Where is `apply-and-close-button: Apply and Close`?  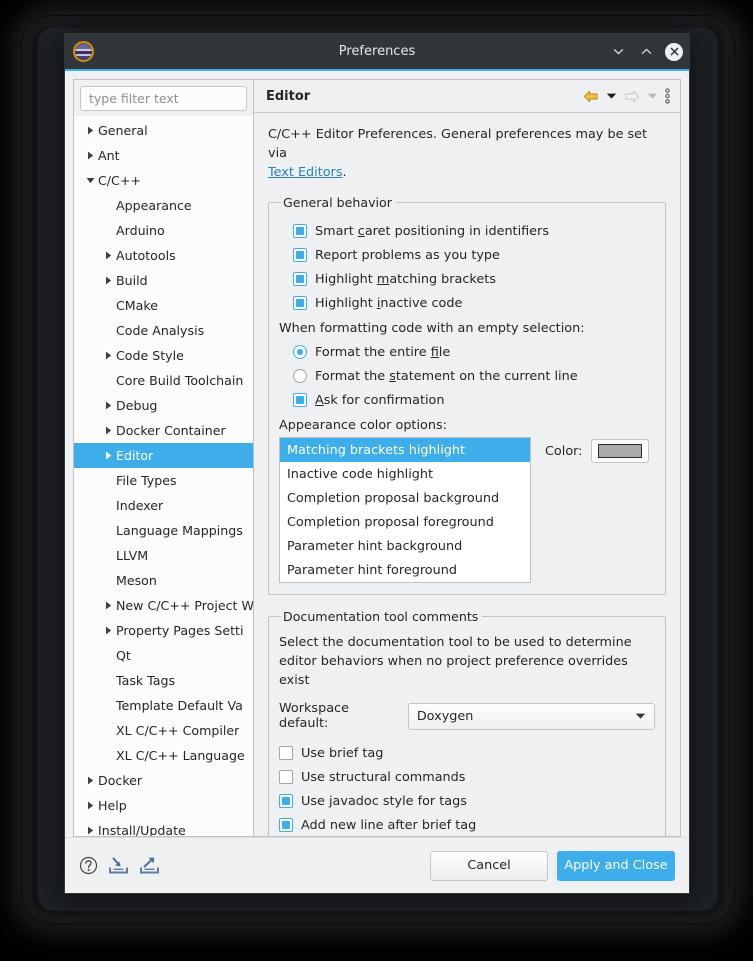
apply-and-close-button: Apply and Close is located at coordinates (616, 865).